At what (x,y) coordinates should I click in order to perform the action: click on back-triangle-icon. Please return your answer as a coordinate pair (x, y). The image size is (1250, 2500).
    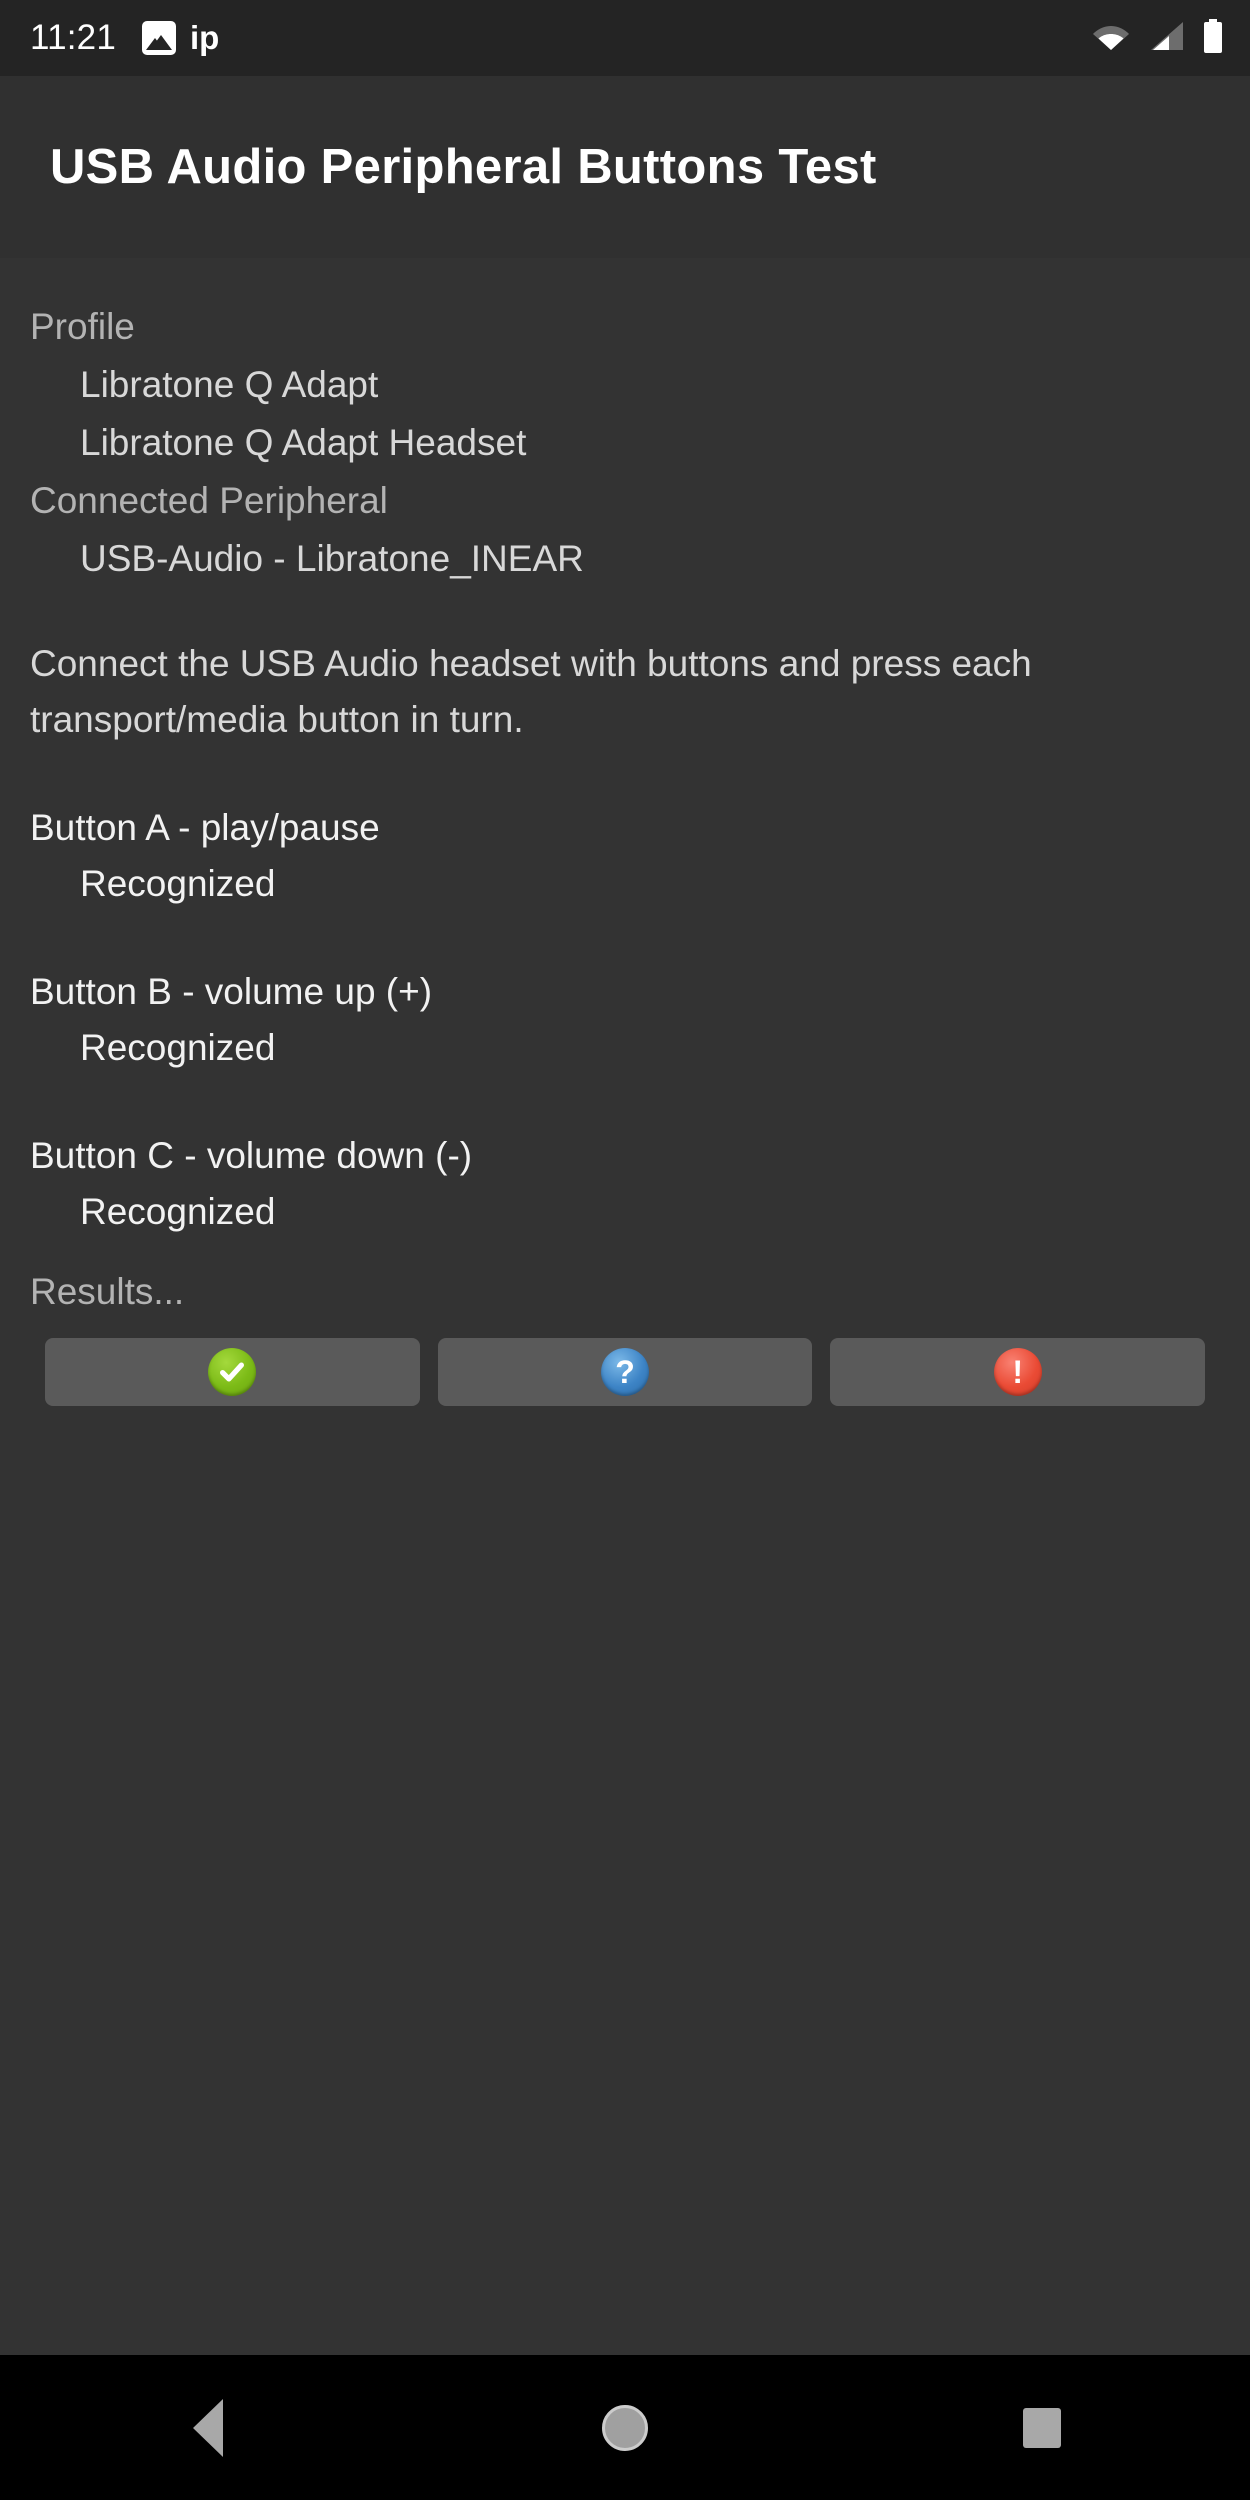
    Looking at the image, I should click on (208, 2427).